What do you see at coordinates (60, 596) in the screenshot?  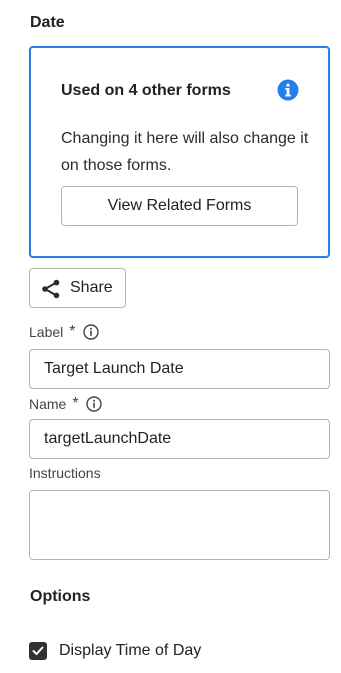 I see `section-title-options: Options` at bounding box center [60, 596].